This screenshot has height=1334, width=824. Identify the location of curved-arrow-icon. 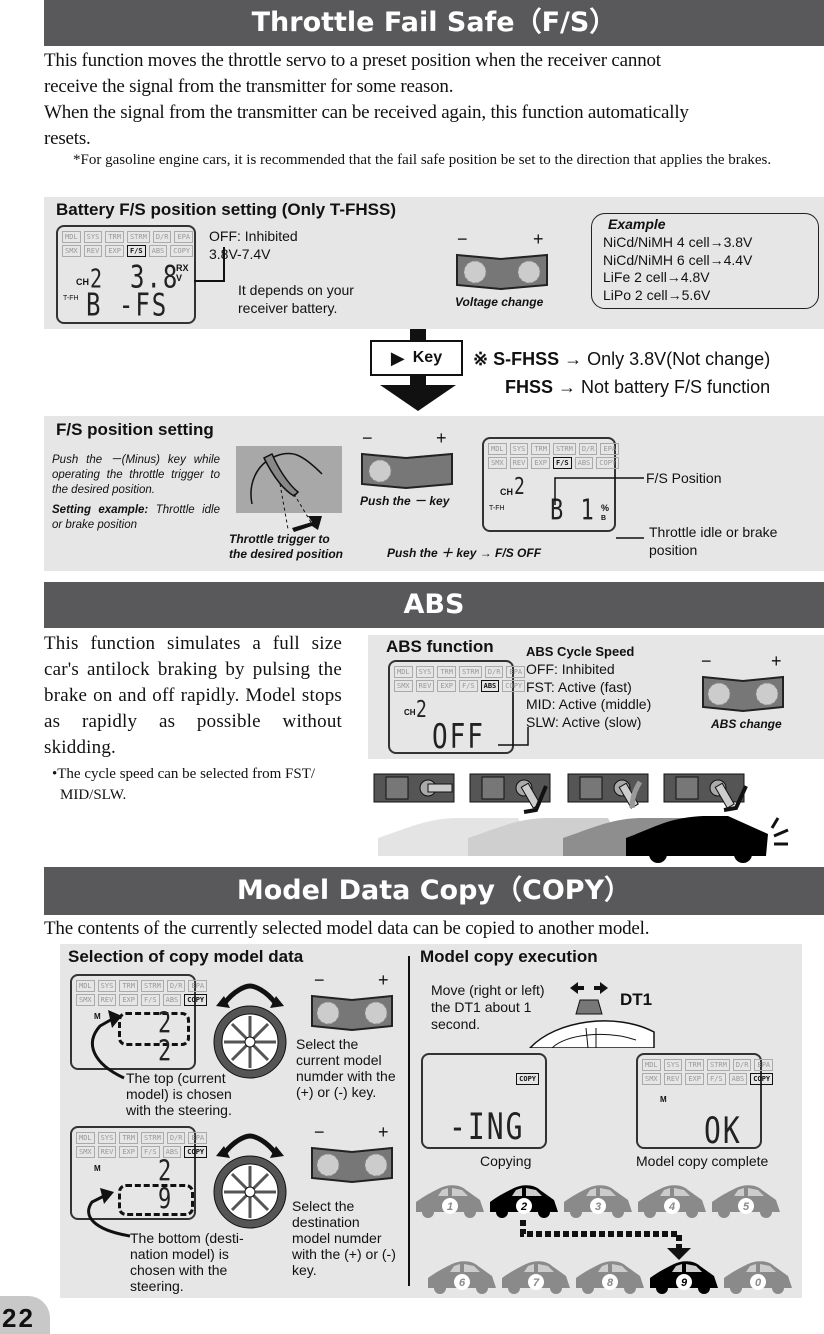
(107, 1045).